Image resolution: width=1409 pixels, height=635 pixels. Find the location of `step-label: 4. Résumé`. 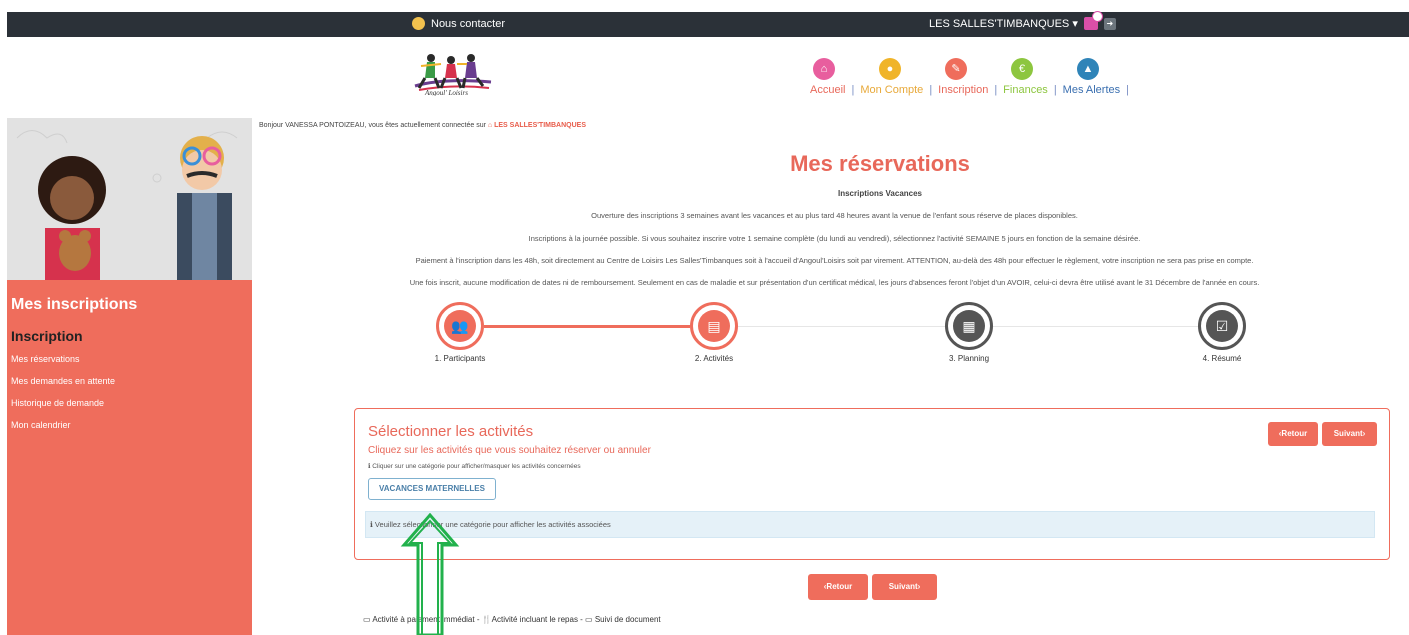

step-label: 4. Résumé is located at coordinates (1222, 358).